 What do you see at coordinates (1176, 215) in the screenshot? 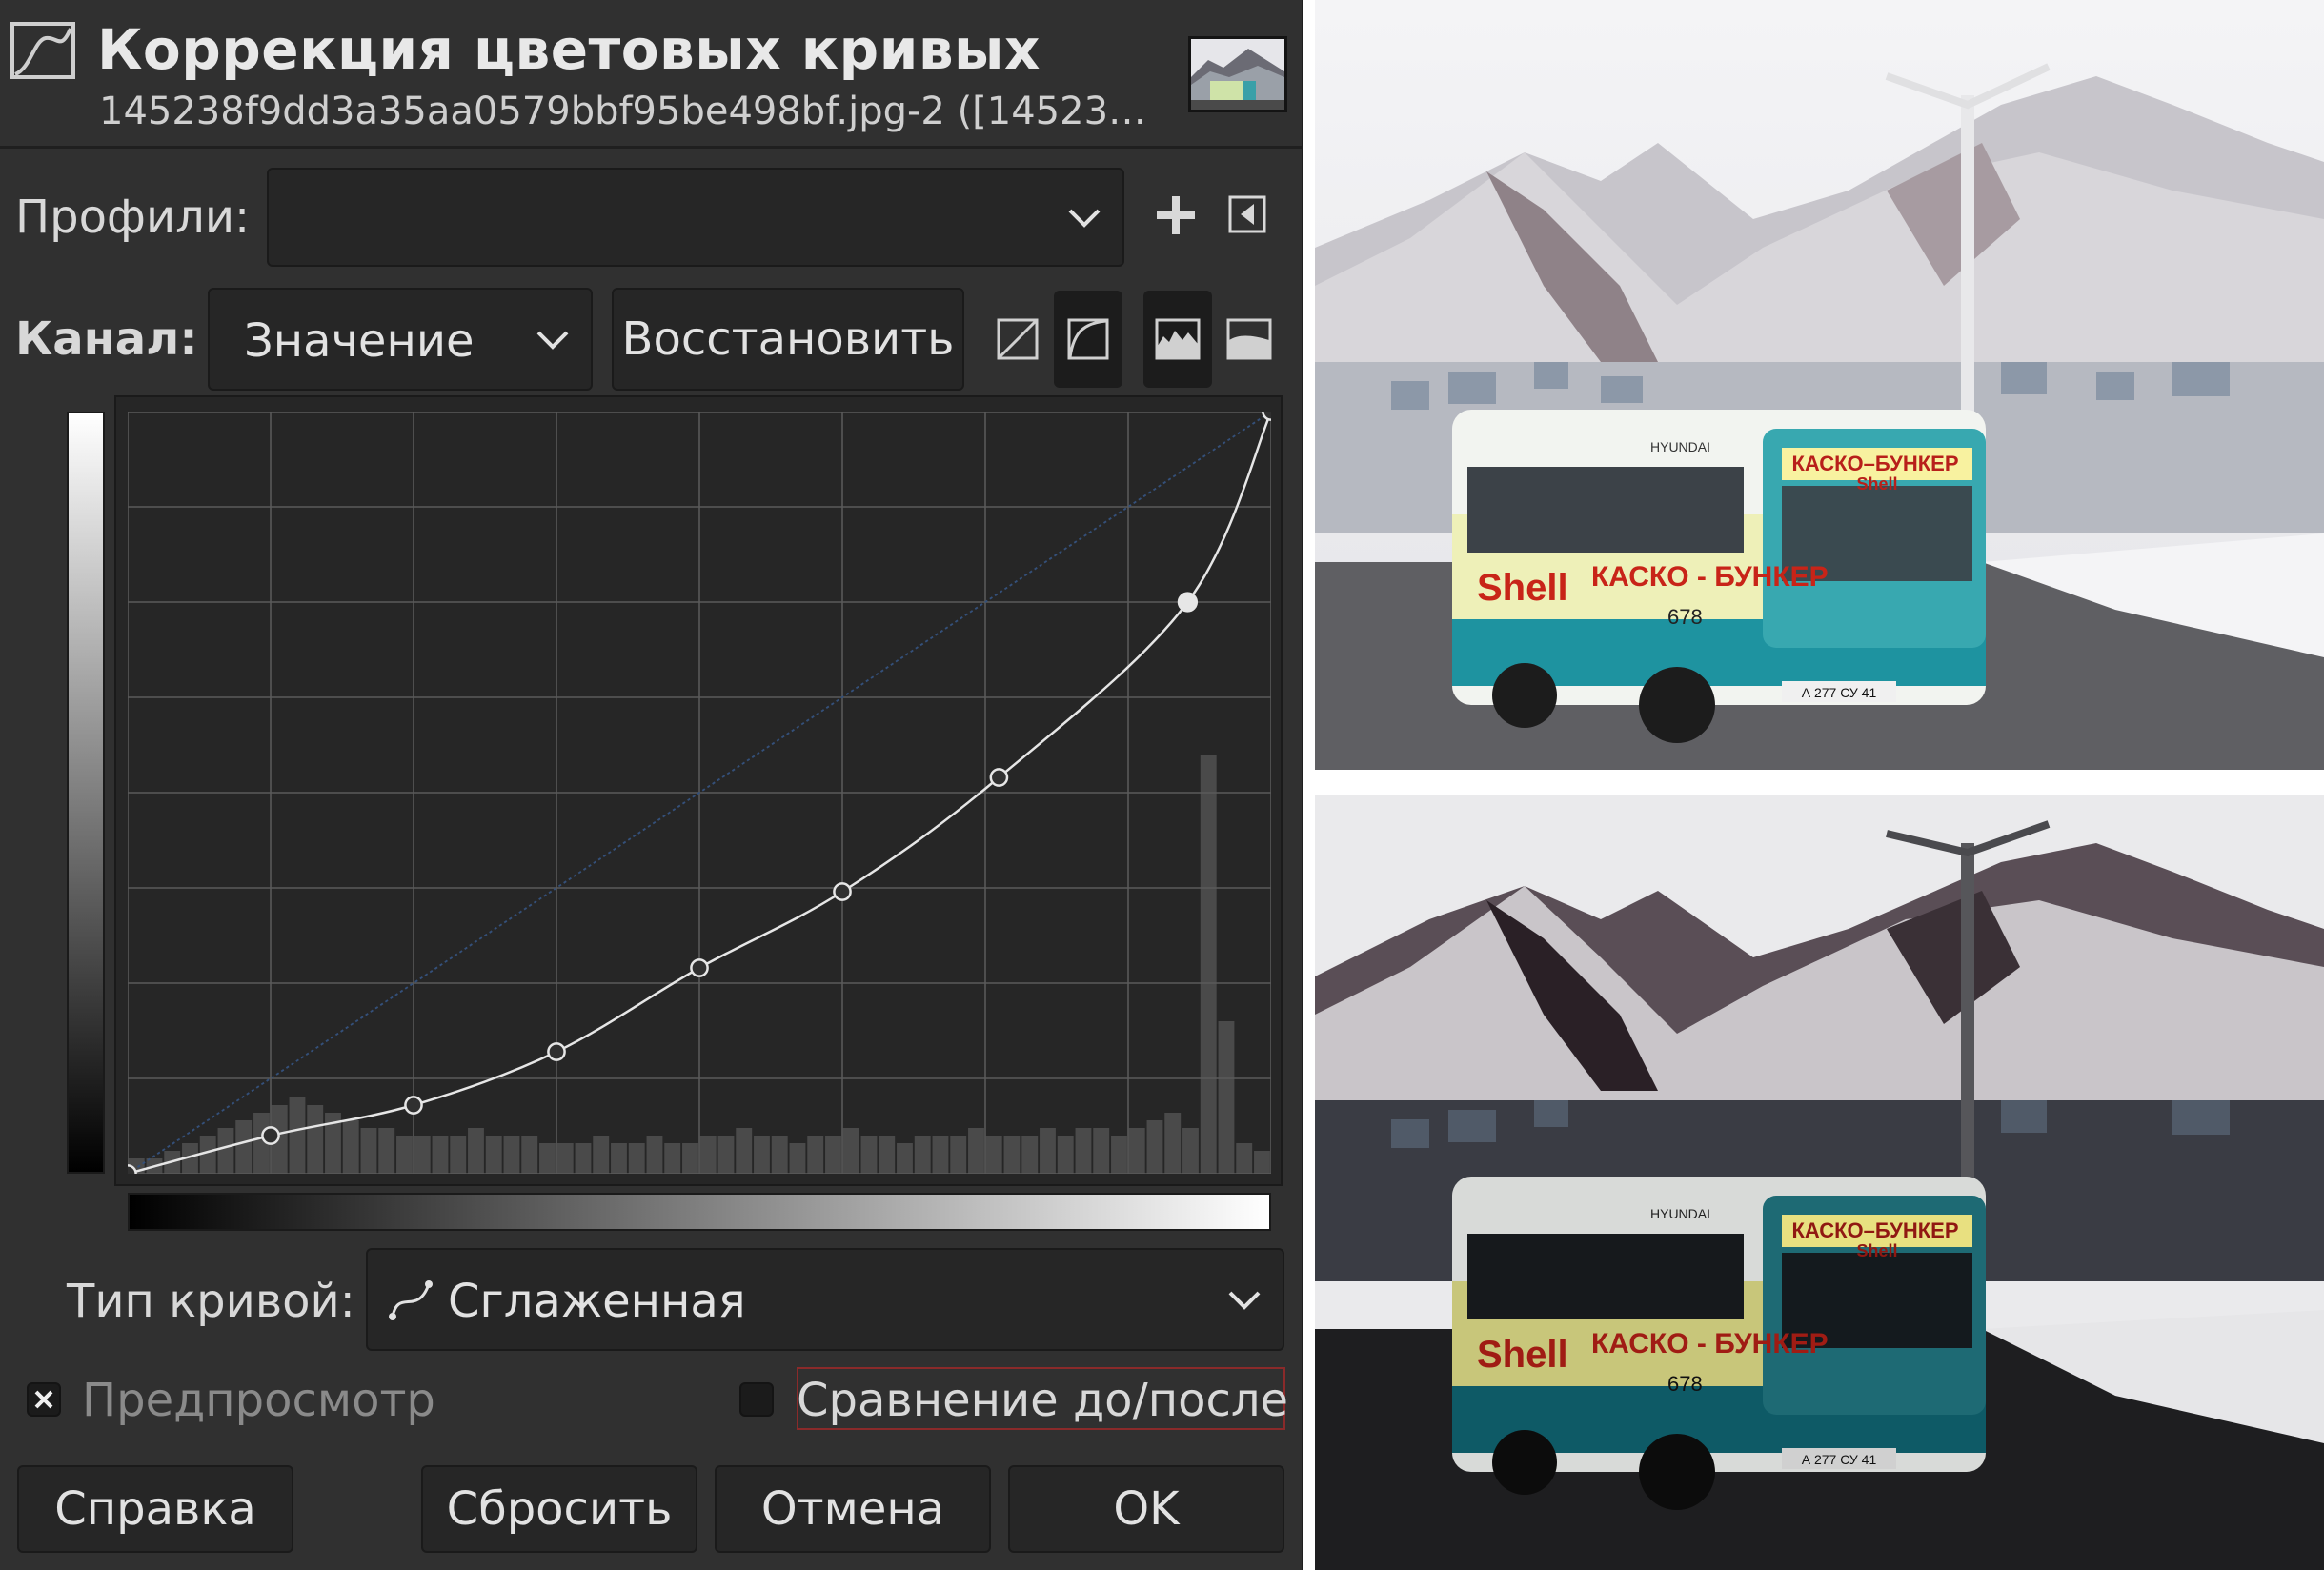
I see `add-profile-icon` at bounding box center [1176, 215].